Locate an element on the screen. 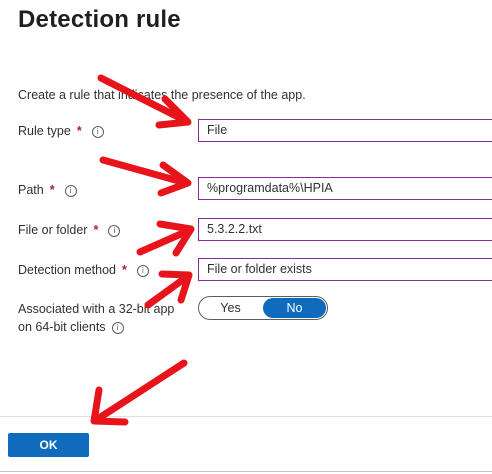 This screenshot has height=474, width=492. path-label-row: Path * i is located at coordinates (47, 190).